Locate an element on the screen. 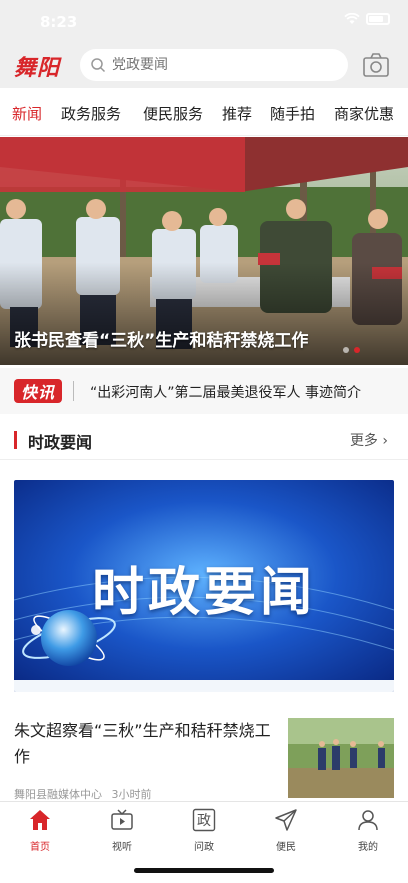  status-icons is located at coordinates (367, 19).